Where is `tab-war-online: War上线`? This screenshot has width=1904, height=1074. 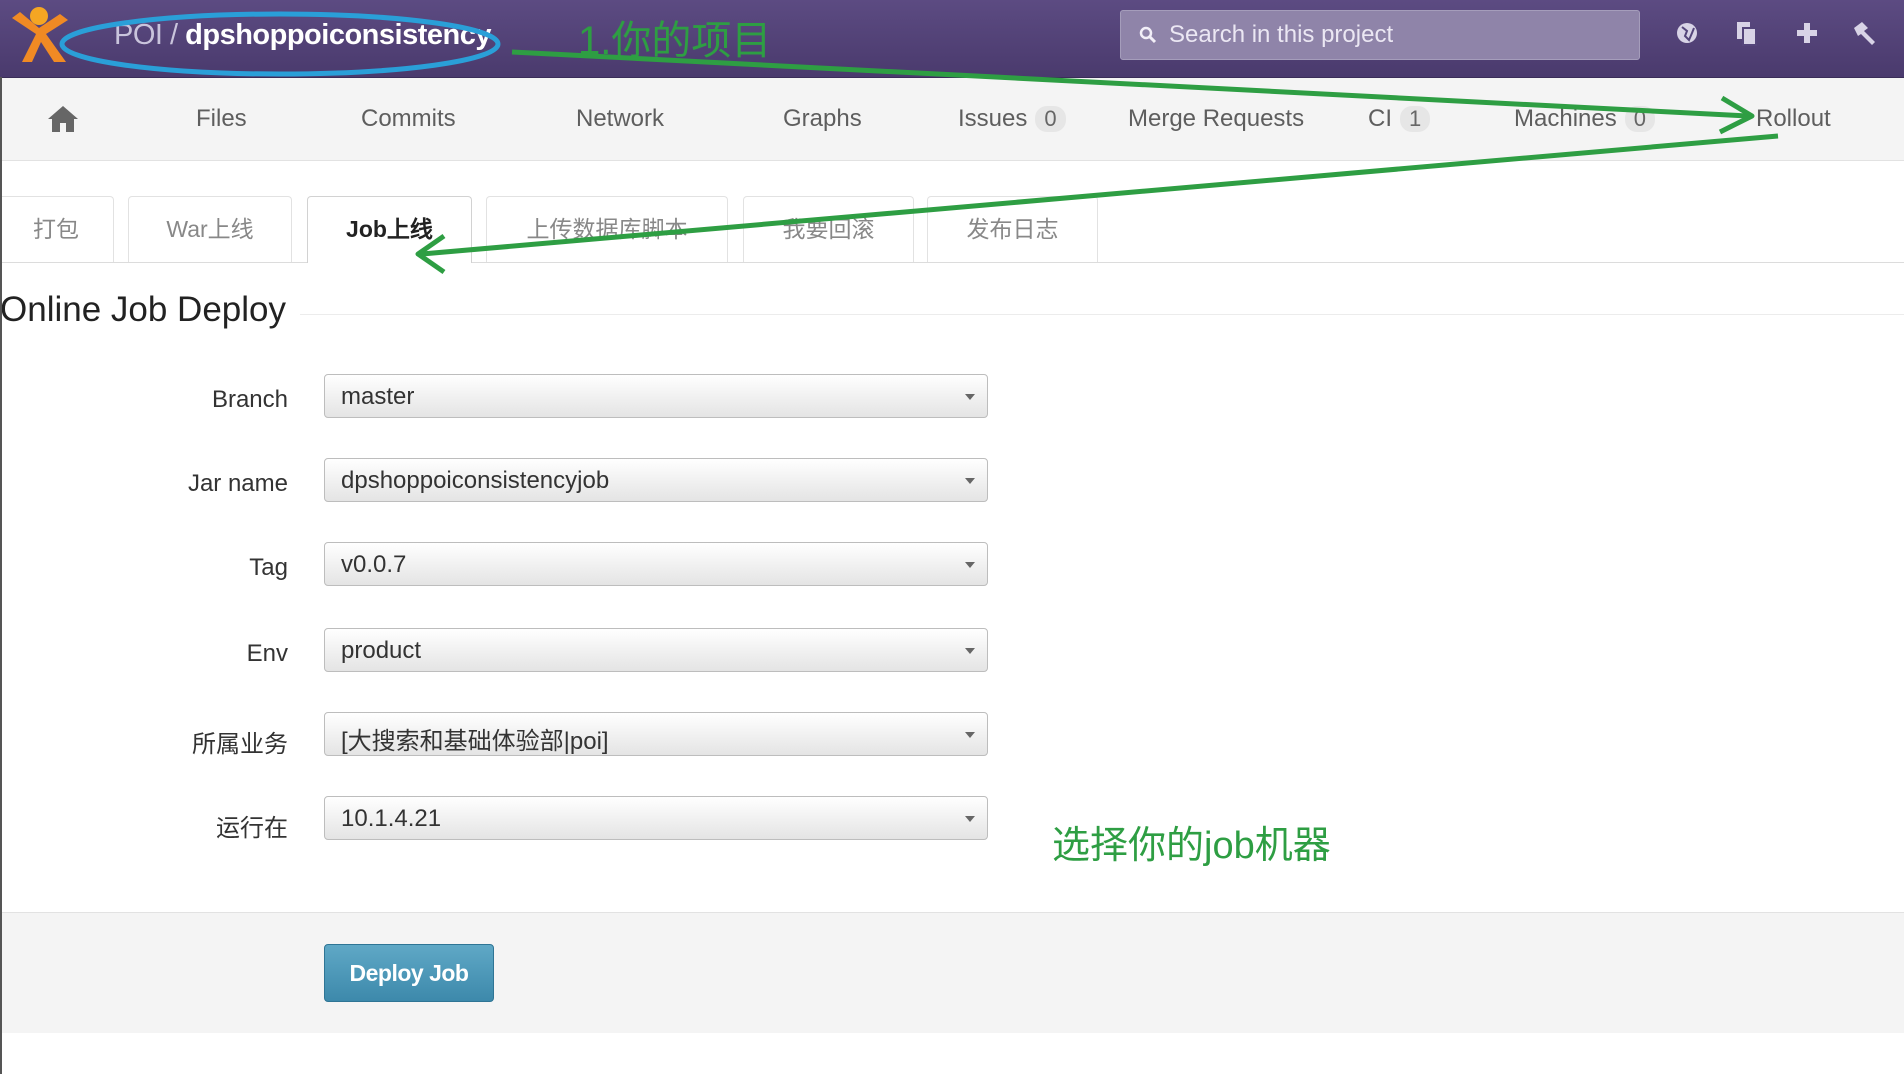 tab-war-online: War上线 is located at coordinates (210, 229).